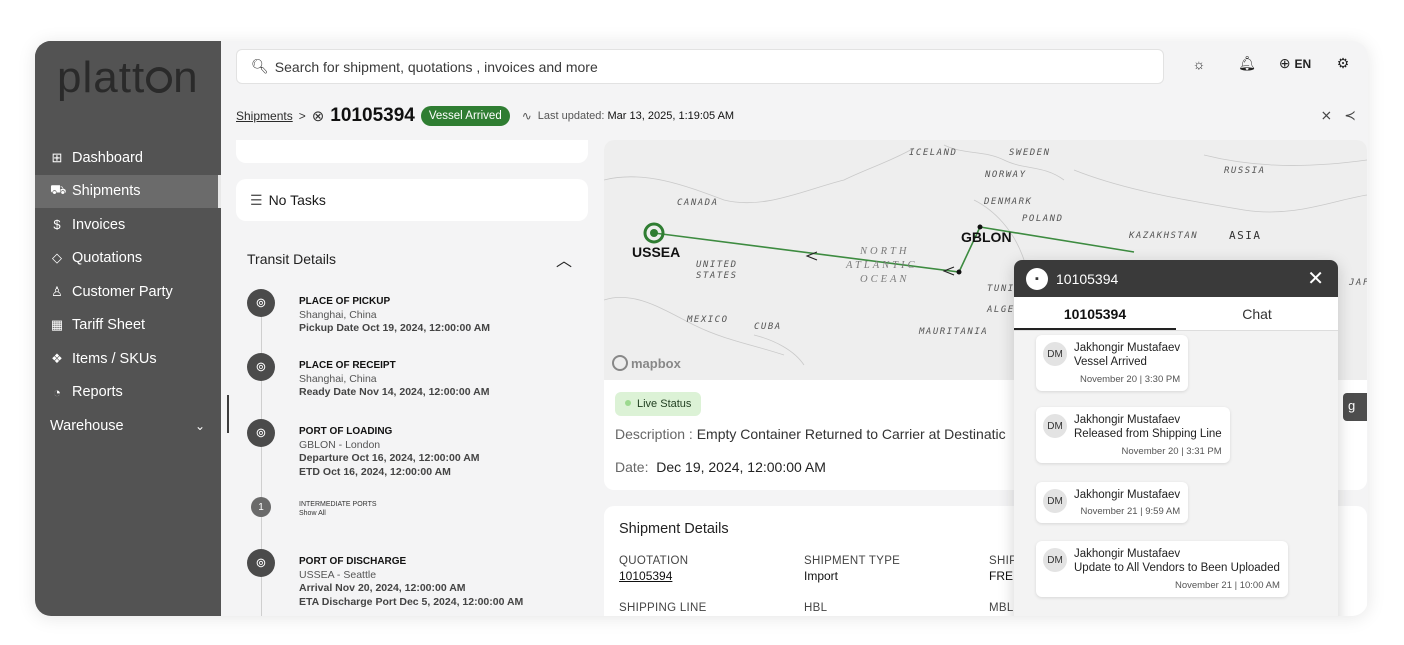 The width and height of the screenshot is (1404, 645). Describe the element at coordinates (564, 259) in the screenshot. I see `chevron-up-icon: ︿` at that location.